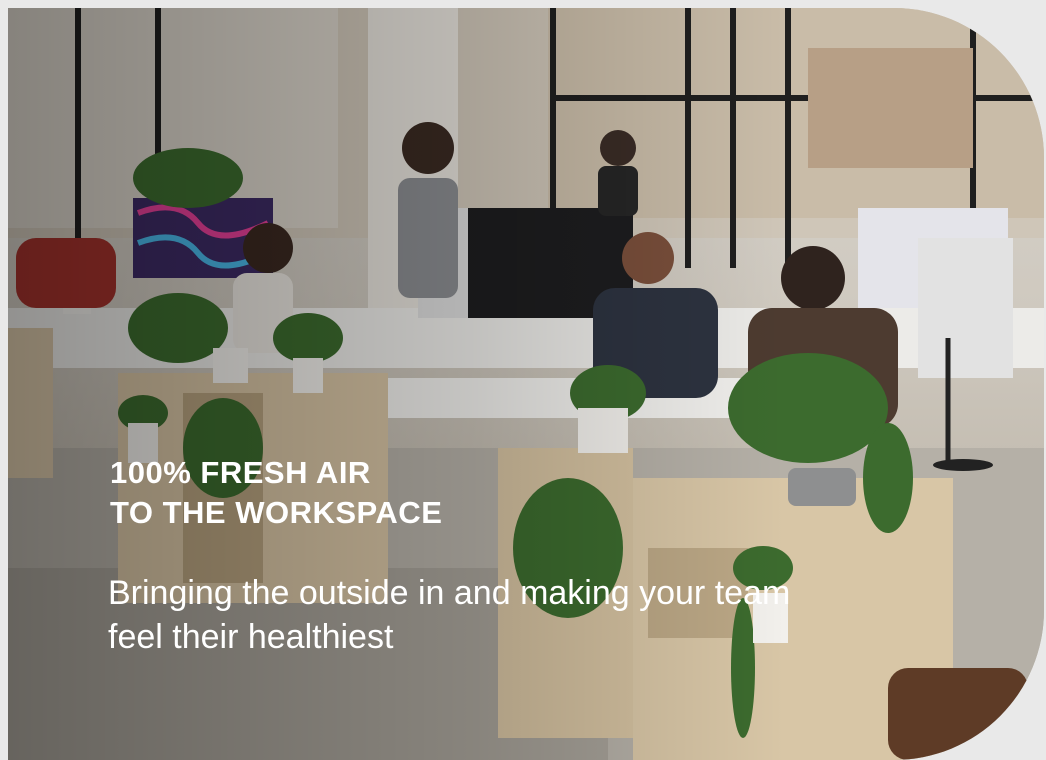  Describe the element at coordinates (276, 493) in the screenshot. I see `headline: 100% FRESH AIR TO THE WORKSPACE` at that location.